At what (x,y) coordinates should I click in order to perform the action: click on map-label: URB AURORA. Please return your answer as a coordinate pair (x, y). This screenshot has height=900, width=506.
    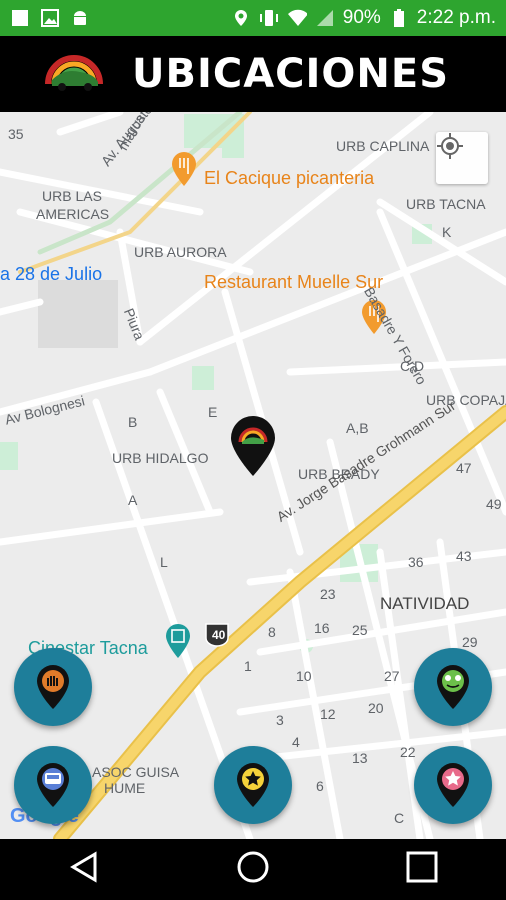
    Looking at the image, I should click on (180, 252).